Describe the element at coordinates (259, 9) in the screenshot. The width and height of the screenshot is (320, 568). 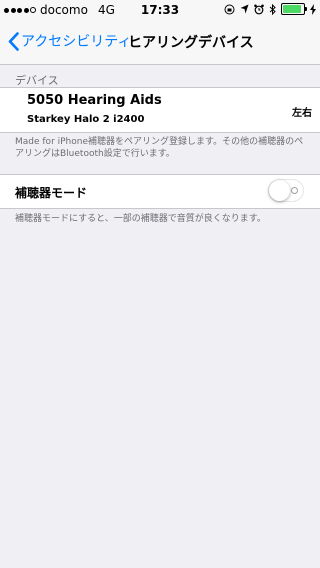
I see `alarm-icon` at that location.